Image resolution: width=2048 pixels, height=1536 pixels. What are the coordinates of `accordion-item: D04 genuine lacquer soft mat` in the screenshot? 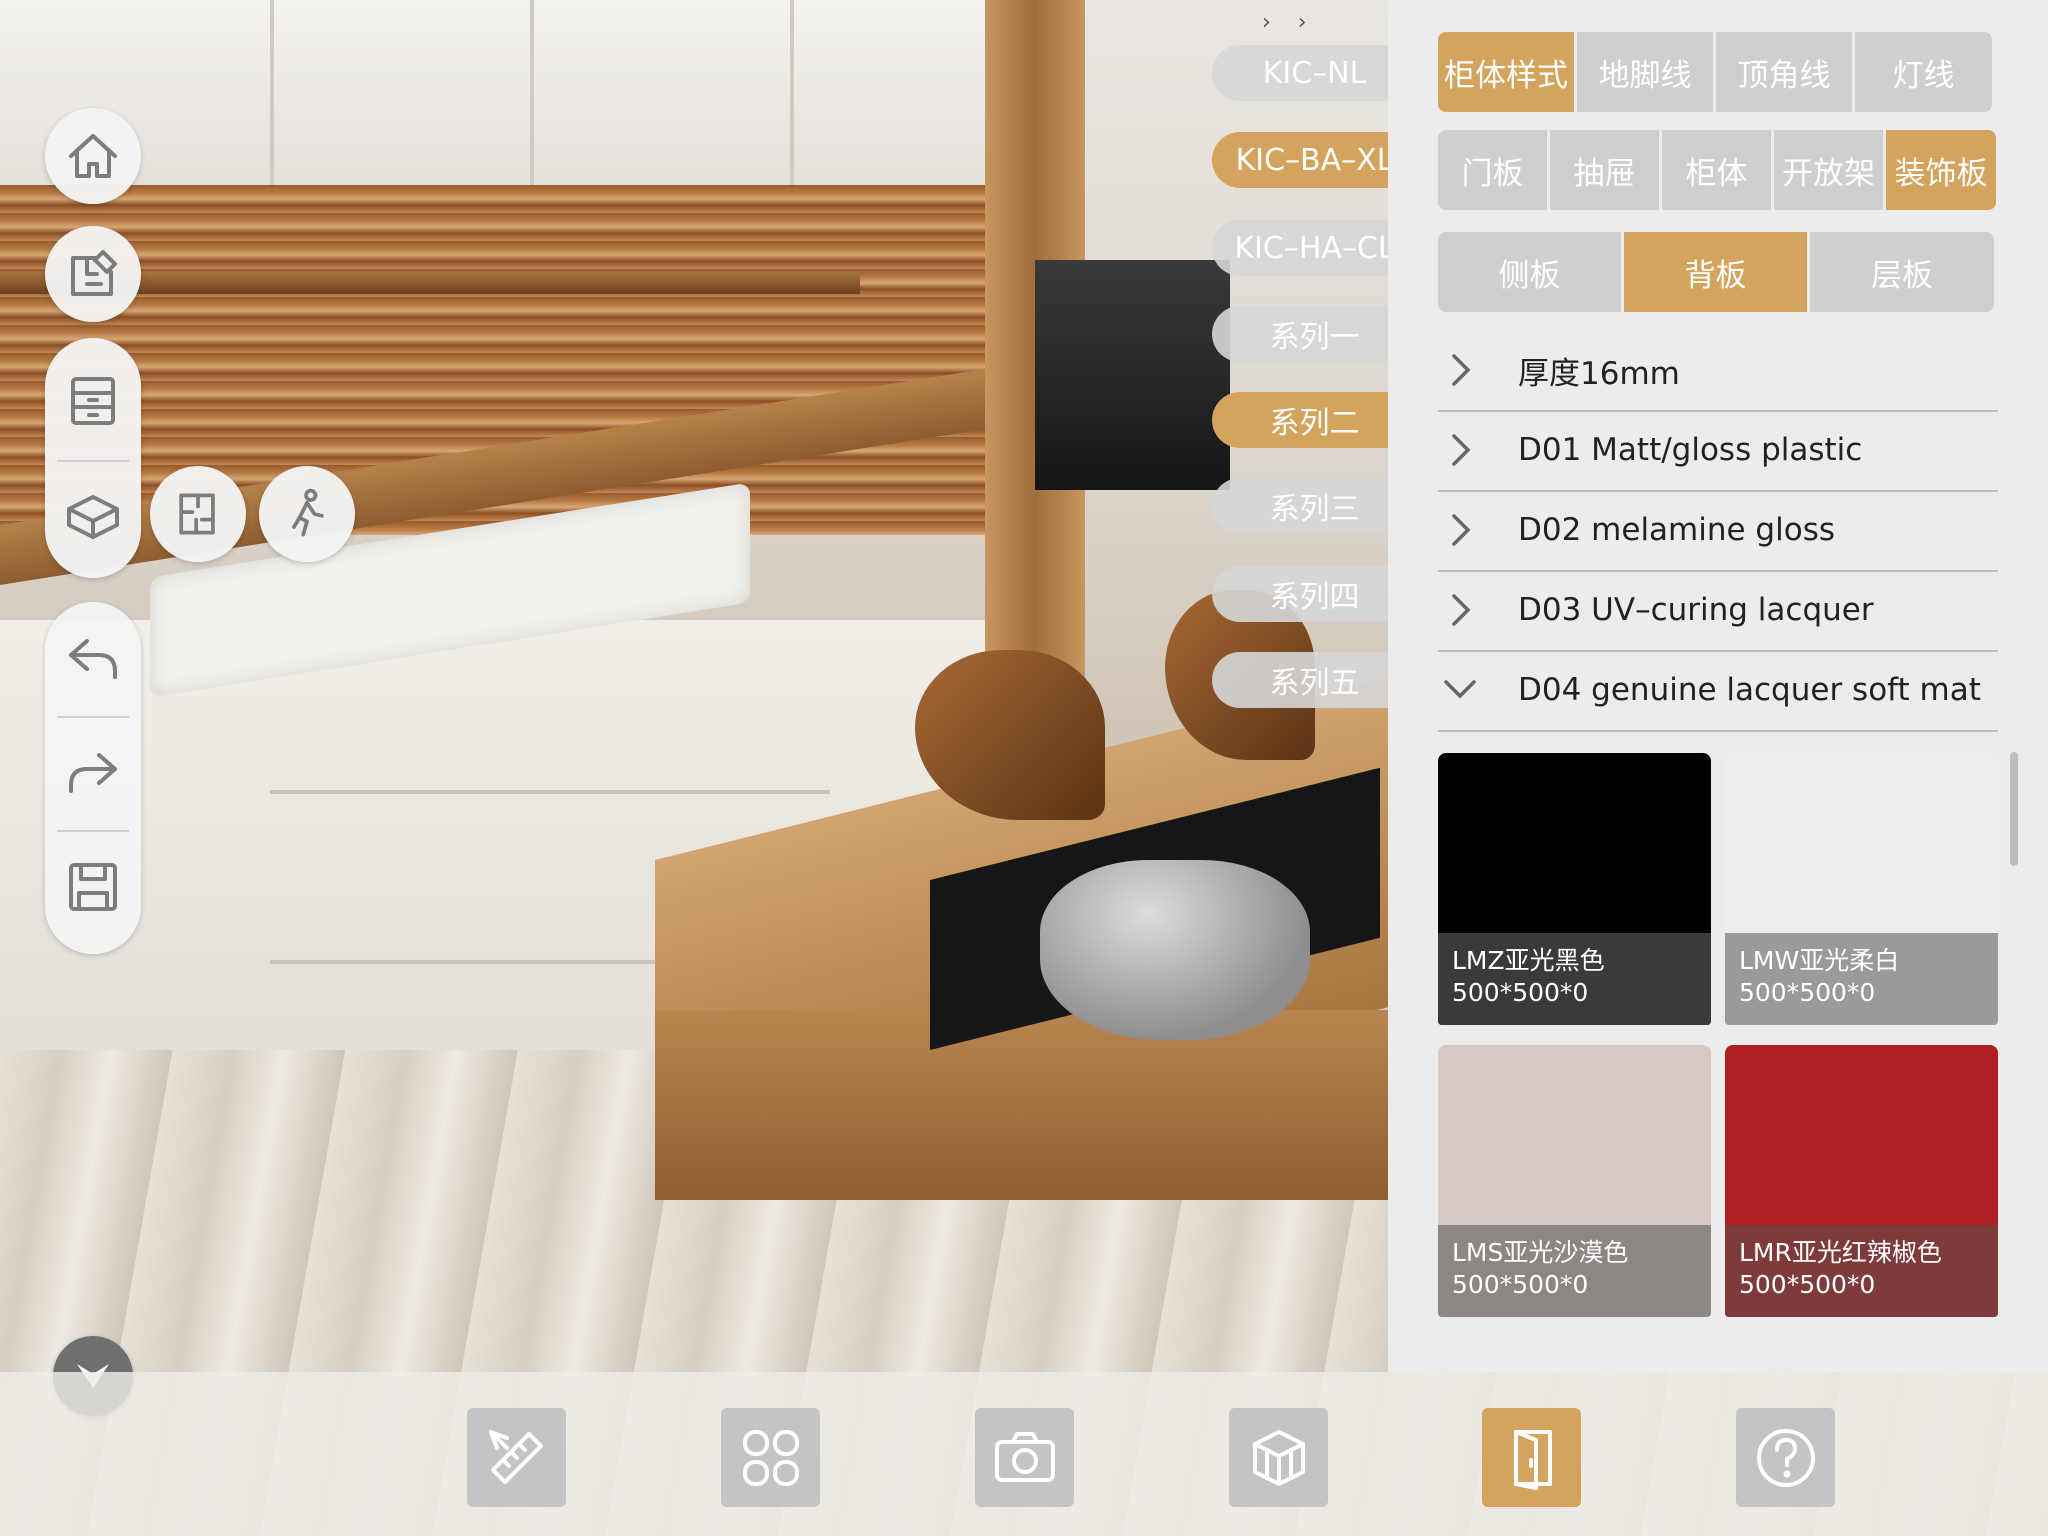 It's located at (1718, 691).